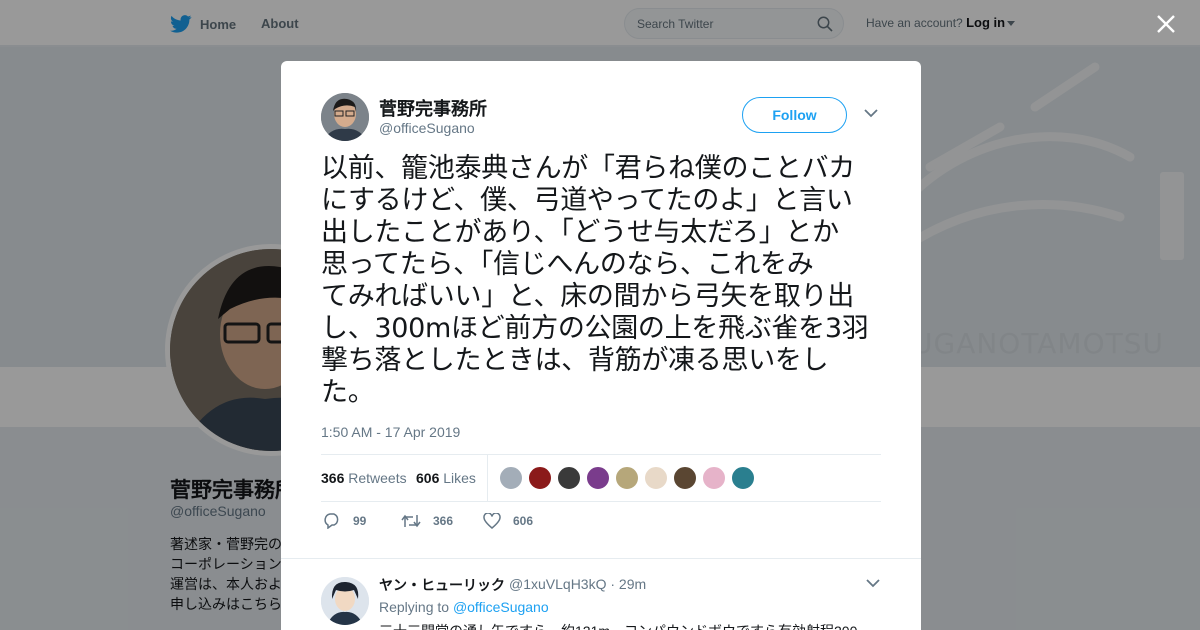 The image size is (1200, 630). Describe the element at coordinates (331, 521) in the screenshot. I see `reply-icon` at that location.